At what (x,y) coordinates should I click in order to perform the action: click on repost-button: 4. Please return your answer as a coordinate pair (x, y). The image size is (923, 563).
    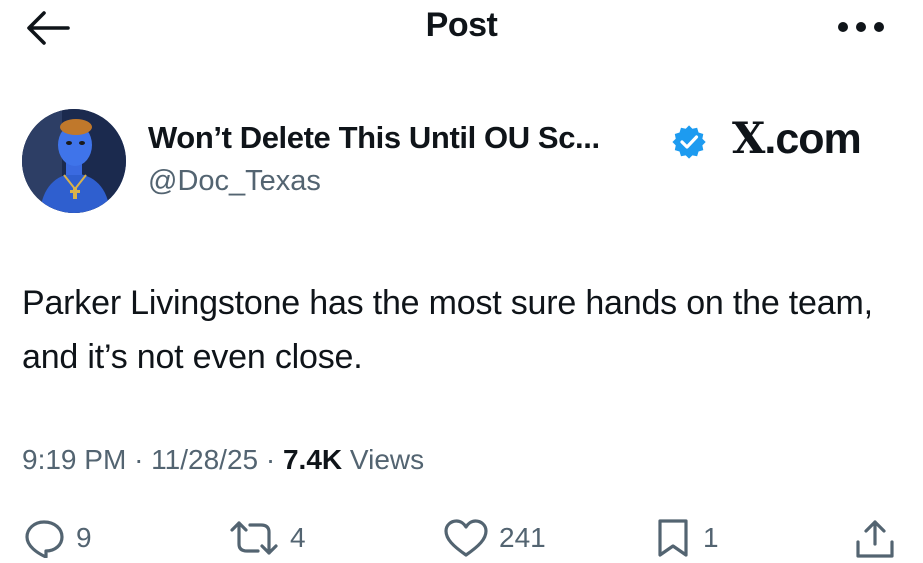
    Looking at the image, I should click on (267, 538).